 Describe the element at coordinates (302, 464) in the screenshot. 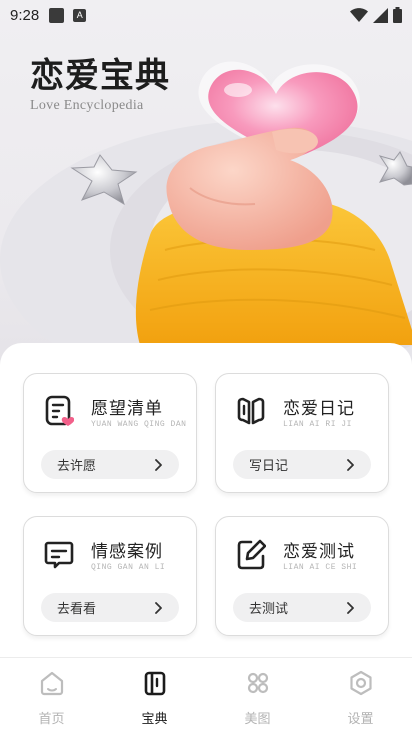

I see `write-diary-button: 写日记` at that location.